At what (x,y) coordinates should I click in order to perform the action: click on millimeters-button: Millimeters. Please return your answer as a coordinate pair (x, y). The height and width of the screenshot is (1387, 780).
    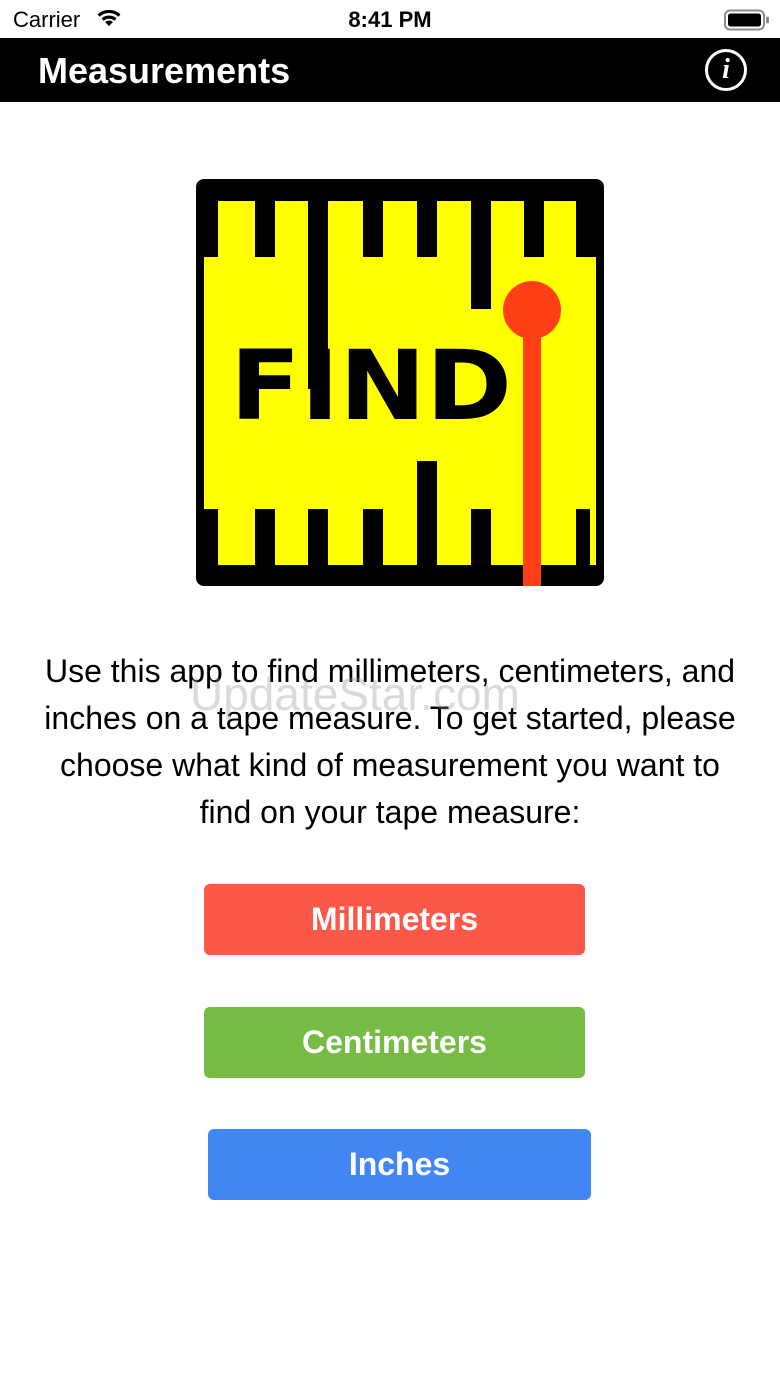
    Looking at the image, I should click on (394, 919).